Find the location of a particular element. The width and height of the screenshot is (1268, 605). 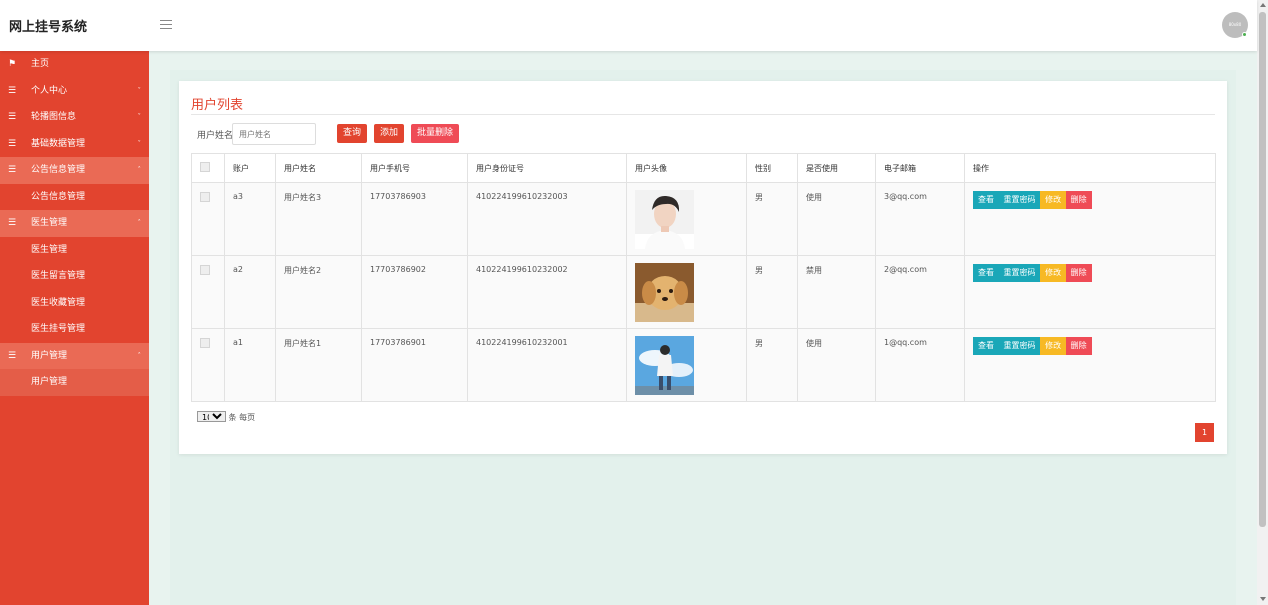

column-header: 性别 is located at coordinates (772, 168).